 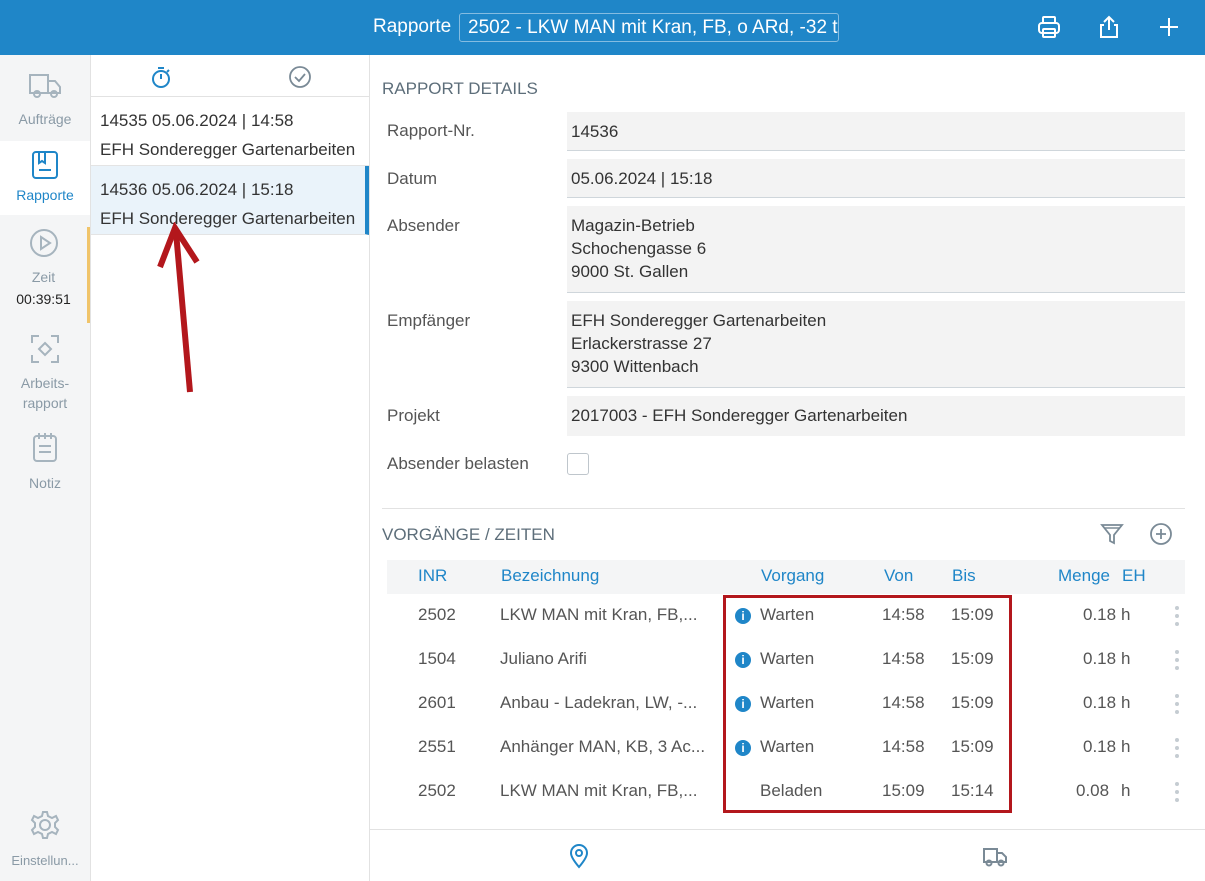 I want to click on arrow-annotation, so click(x=178, y=307).